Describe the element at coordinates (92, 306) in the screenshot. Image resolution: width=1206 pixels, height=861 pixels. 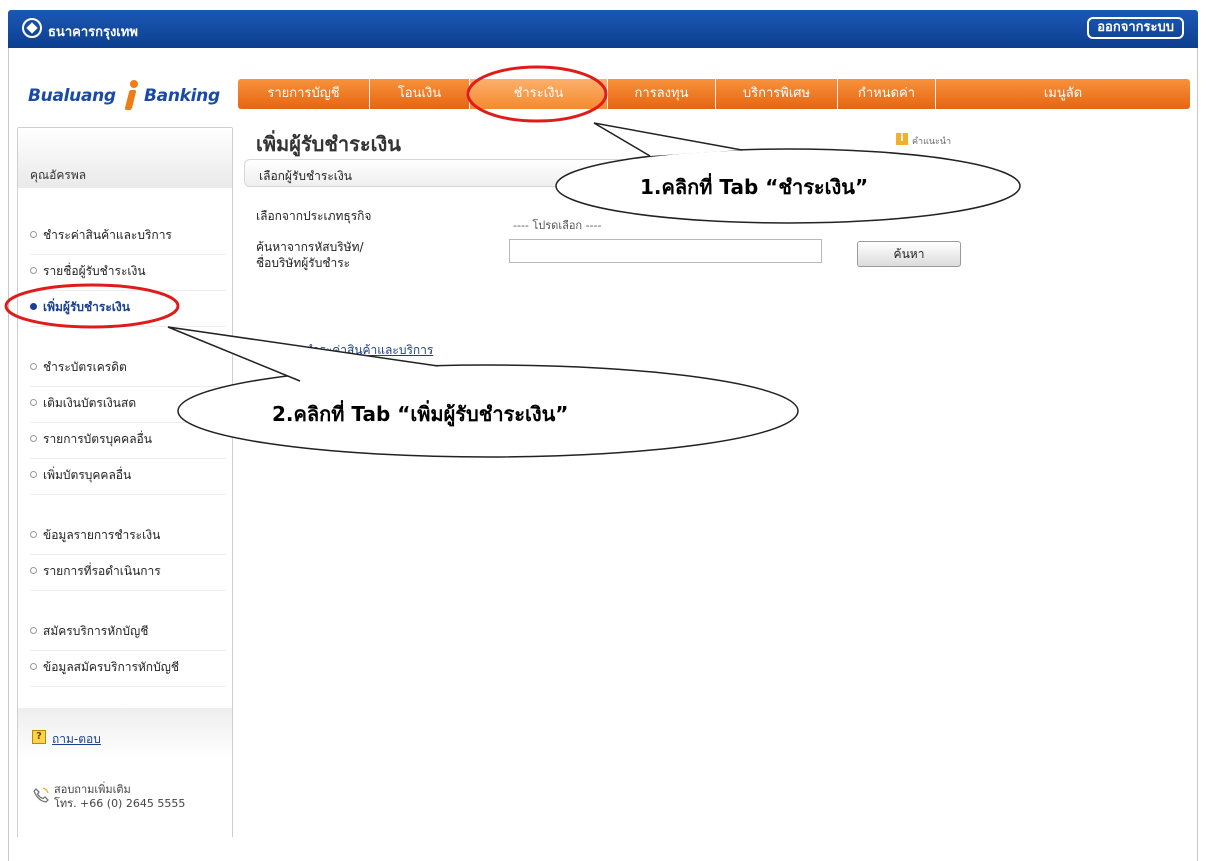
I see `highlight-add-payee` at that location.